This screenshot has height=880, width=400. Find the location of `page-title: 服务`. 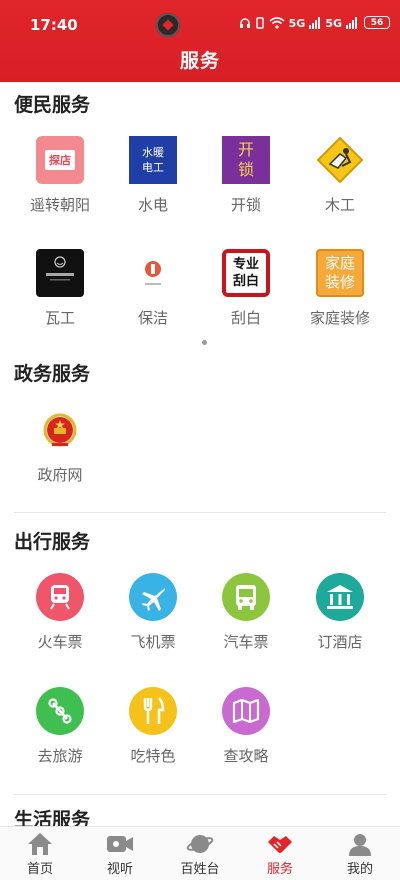

page-title: 服务 is located at coordinates (199, 61).